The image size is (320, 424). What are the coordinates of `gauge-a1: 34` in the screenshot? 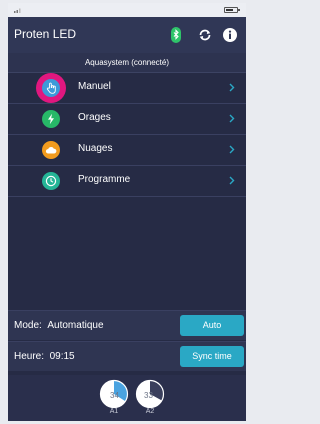 It's located at (114, 394).